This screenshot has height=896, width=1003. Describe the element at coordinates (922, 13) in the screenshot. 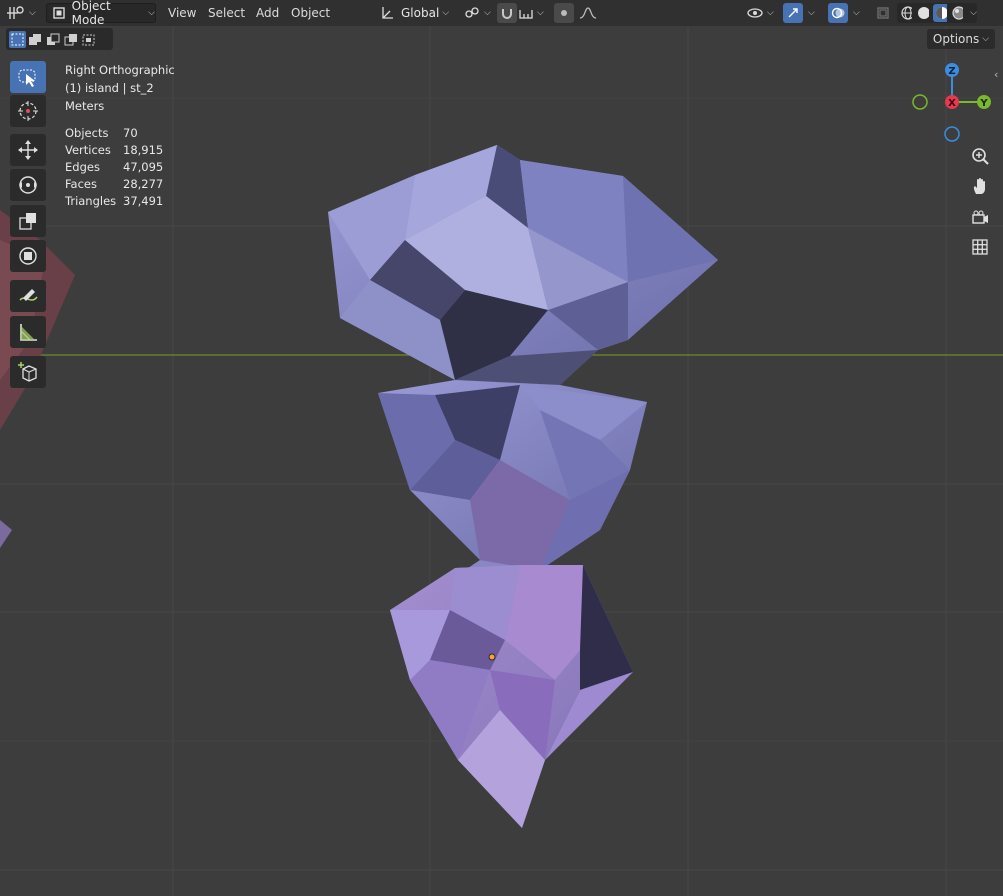

I see `solid-shading-icon` at that location.